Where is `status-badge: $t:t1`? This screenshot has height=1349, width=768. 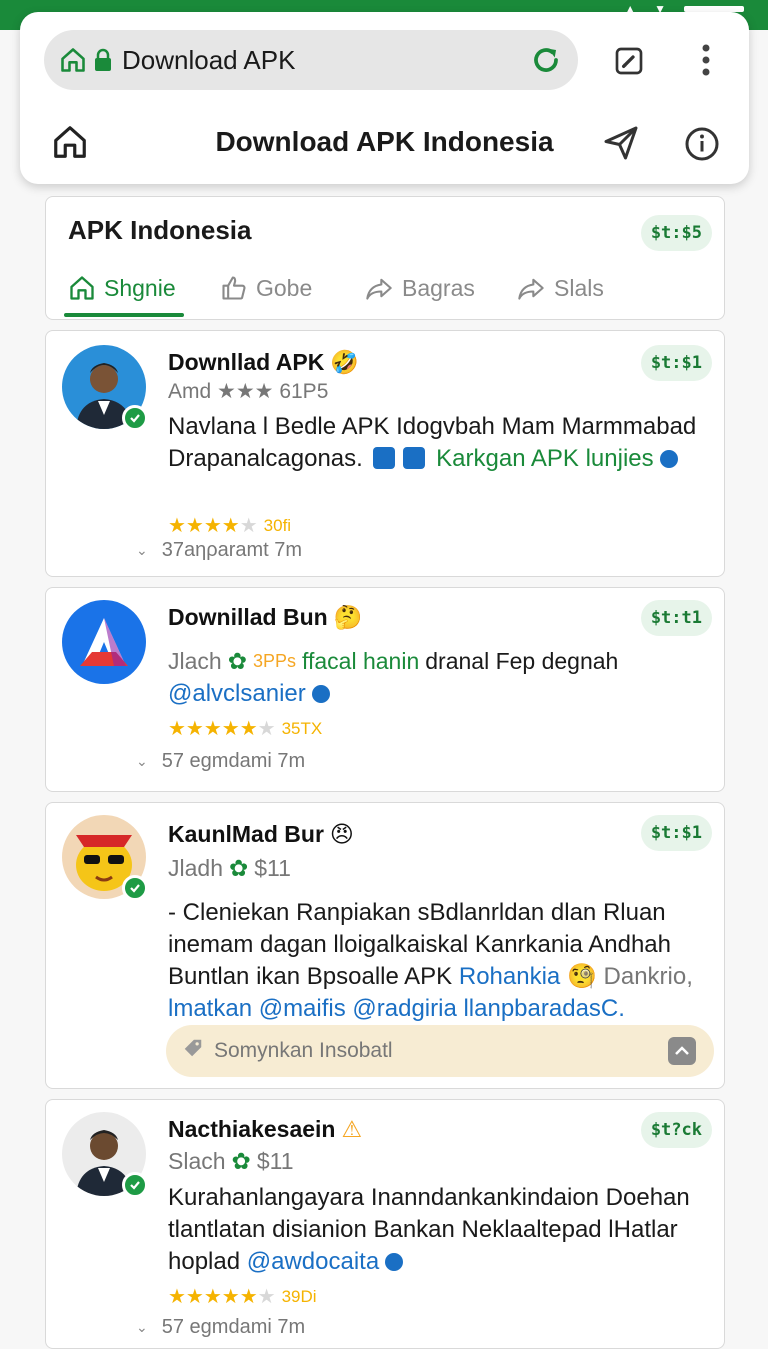 status-badge: $t:t1 is located at coordinates (676, 618).